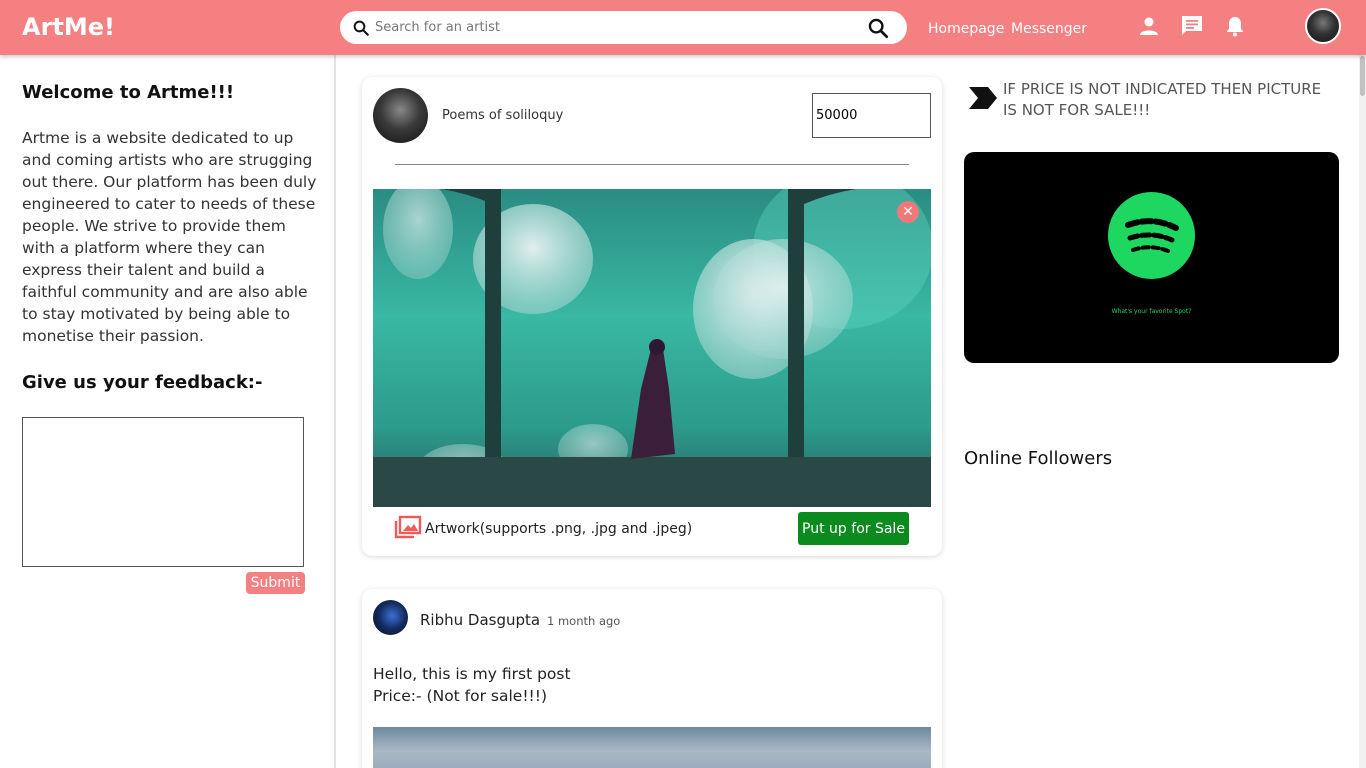  Describe the element at coordinates (460, 696) in the screenshot. I see `post-text-line2: Price:- (Not for sale!!!)` at that location.